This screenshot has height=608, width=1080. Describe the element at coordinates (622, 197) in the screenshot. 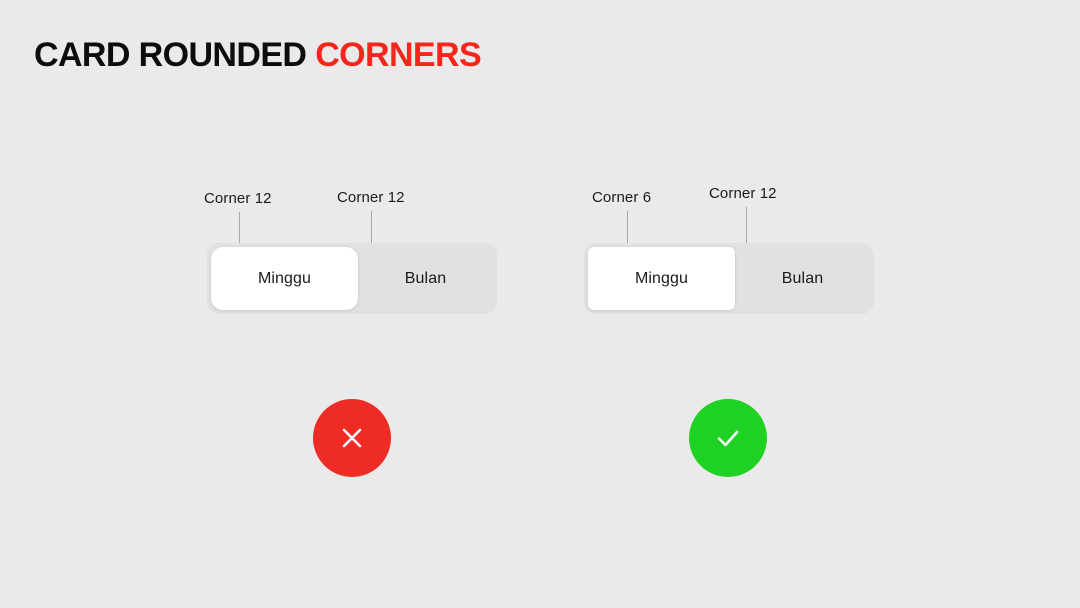

I see `callout-label: Corner 6` at that location.